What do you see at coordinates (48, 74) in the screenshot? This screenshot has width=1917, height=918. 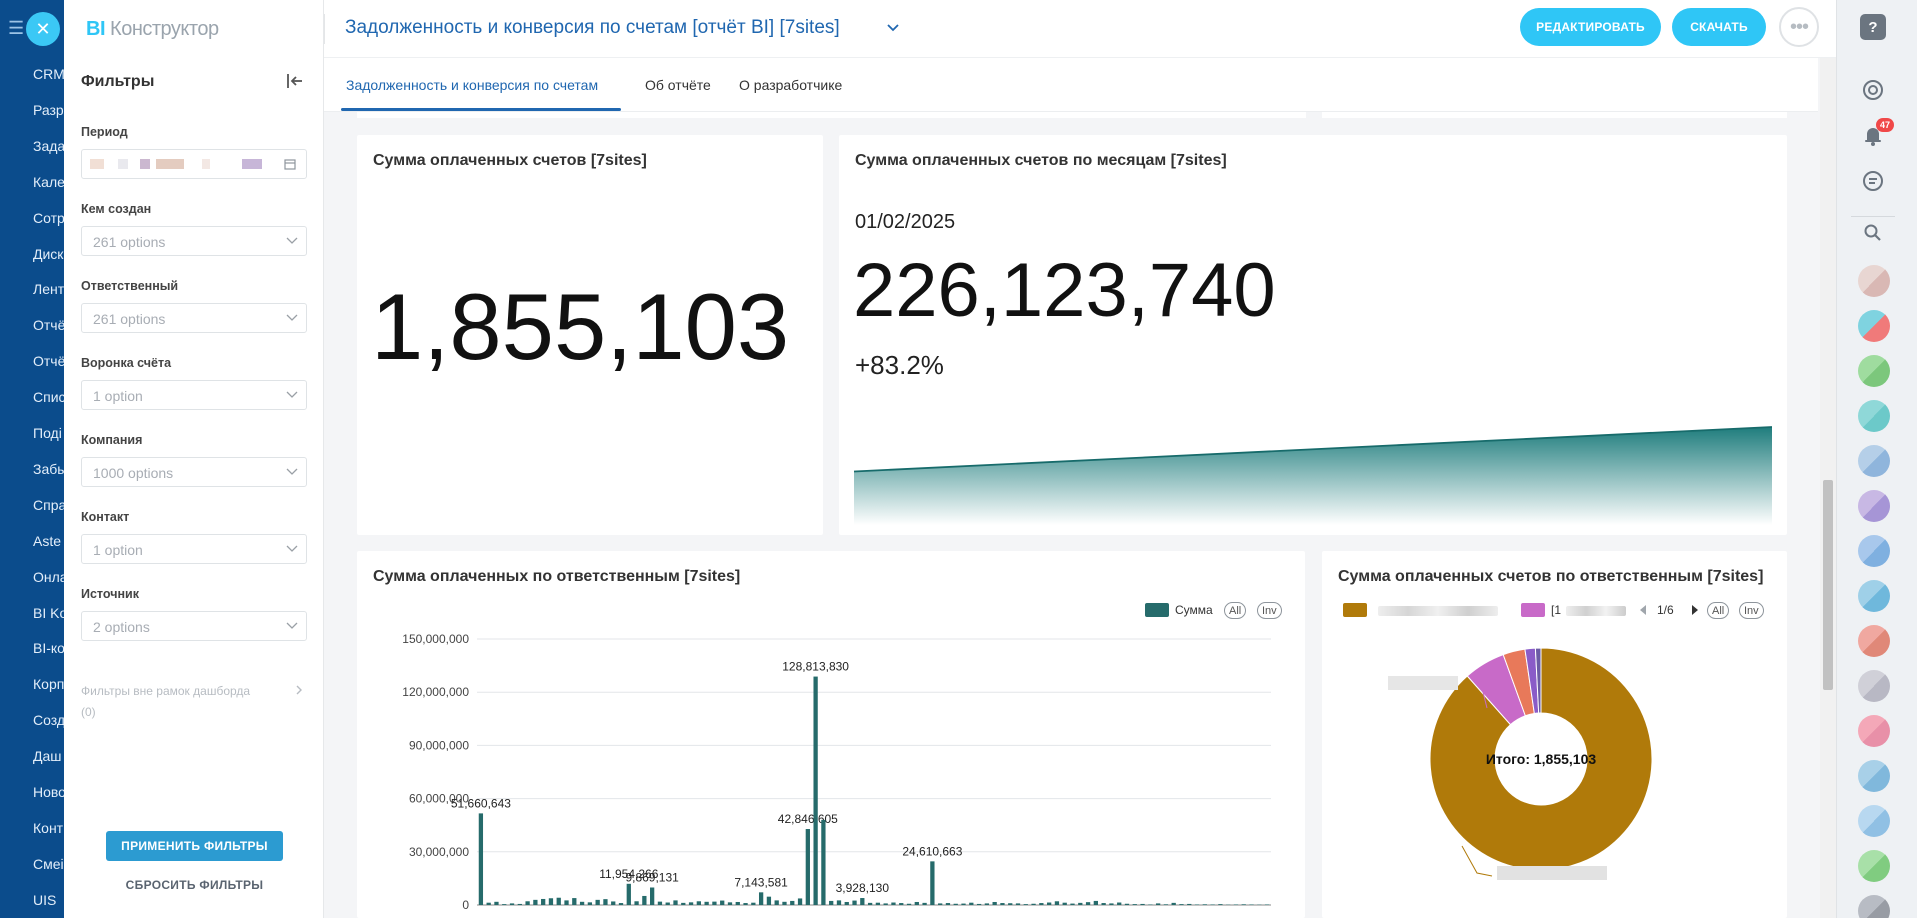 I see `nav-item: CRM` at bounding box center [48, 74].